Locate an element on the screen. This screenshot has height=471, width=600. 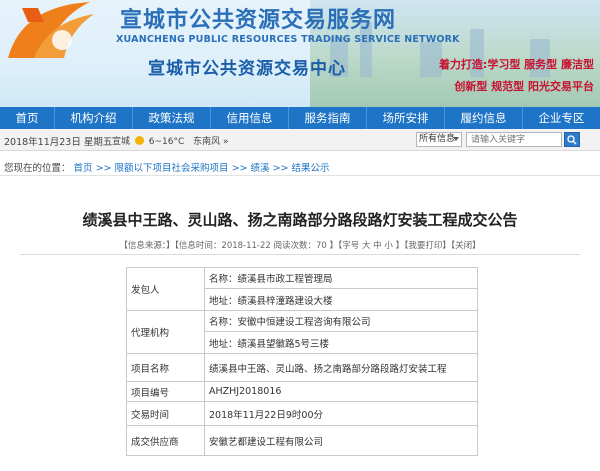
breadcrumb-home: 首页 is located at coordinates (83, 168).